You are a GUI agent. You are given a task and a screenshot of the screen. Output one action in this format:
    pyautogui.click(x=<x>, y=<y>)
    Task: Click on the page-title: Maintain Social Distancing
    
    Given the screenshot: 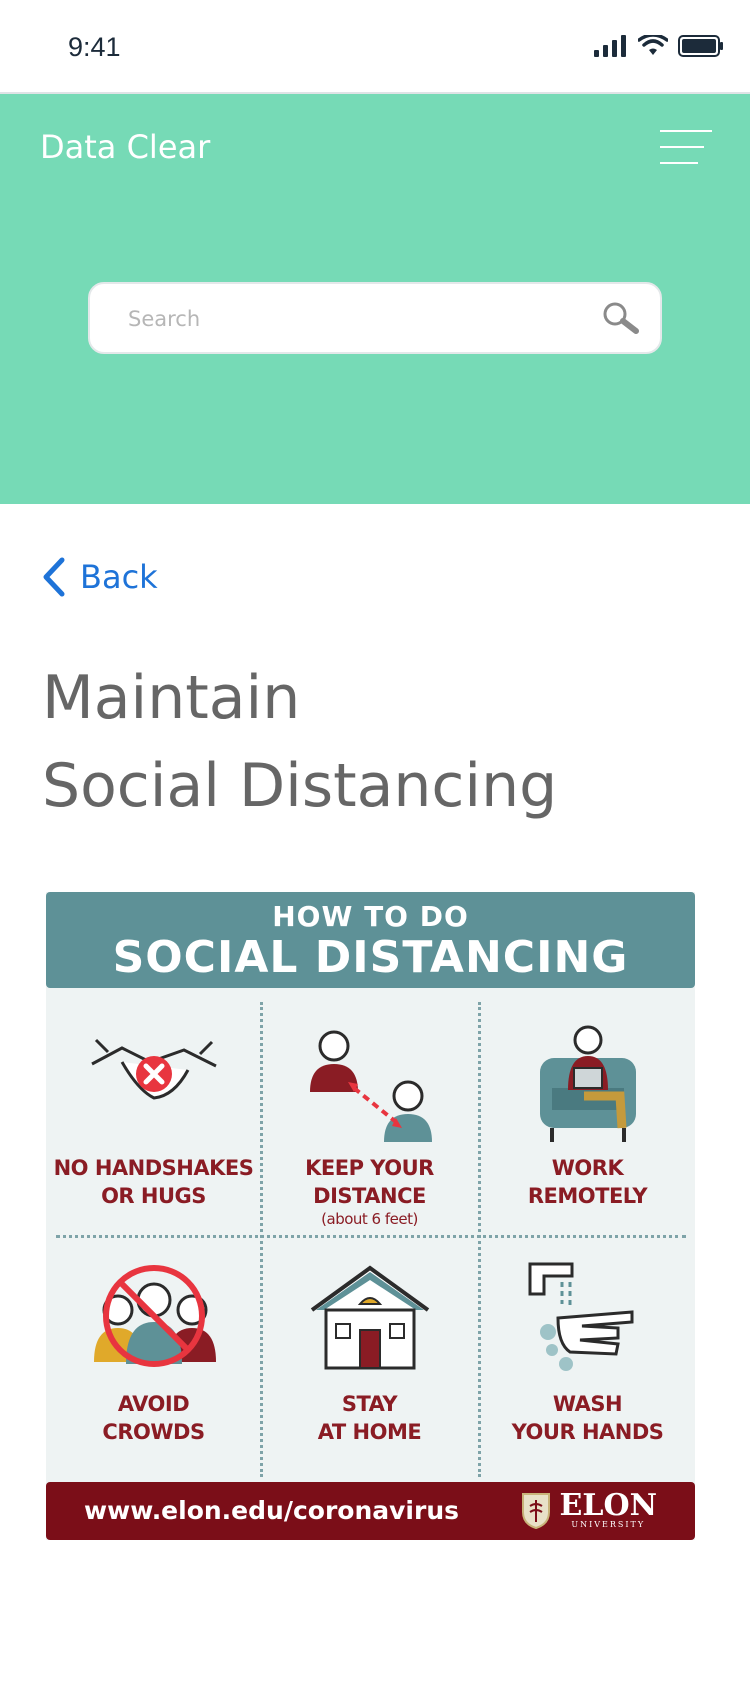 What is the action you would take?
    pyautogui.click(x=382, y=742)
    